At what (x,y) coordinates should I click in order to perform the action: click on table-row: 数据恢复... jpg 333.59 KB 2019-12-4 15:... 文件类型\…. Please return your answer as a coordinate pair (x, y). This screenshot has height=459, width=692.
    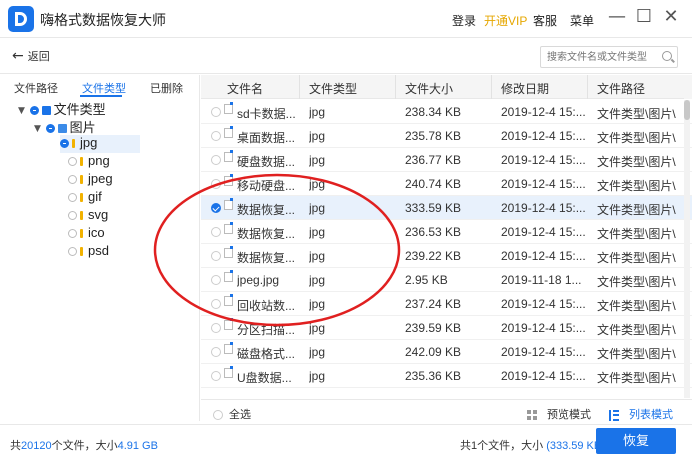
    Looking at the image, I should click on (446, 208).